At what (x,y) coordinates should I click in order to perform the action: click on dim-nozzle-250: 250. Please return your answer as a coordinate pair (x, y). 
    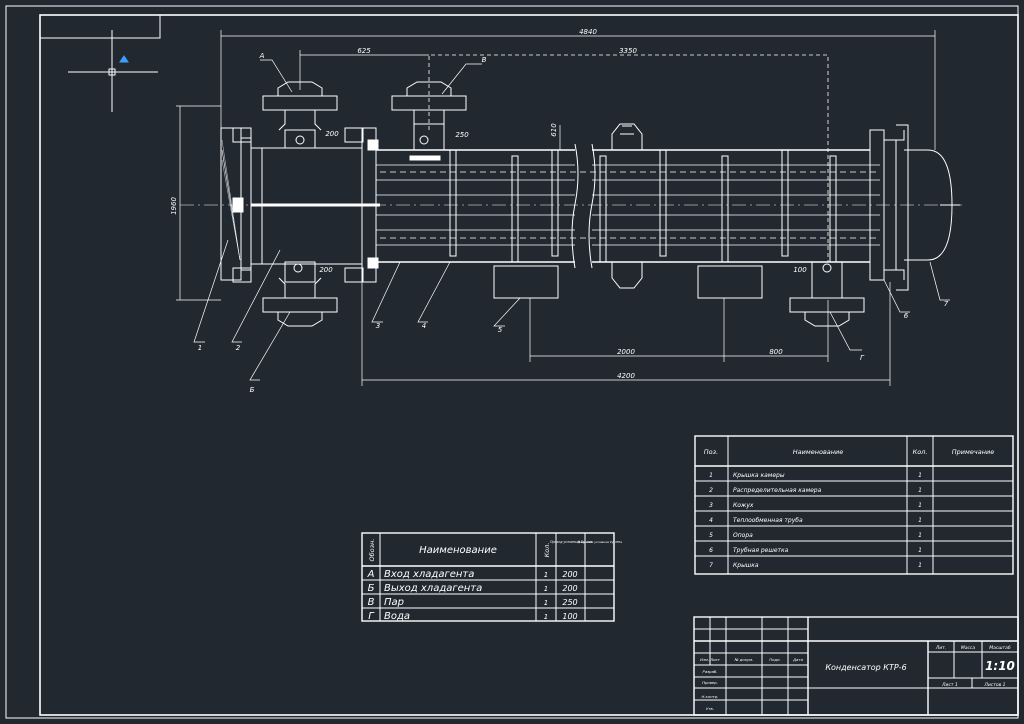
    Looking at the image, I should click on (462, 135).